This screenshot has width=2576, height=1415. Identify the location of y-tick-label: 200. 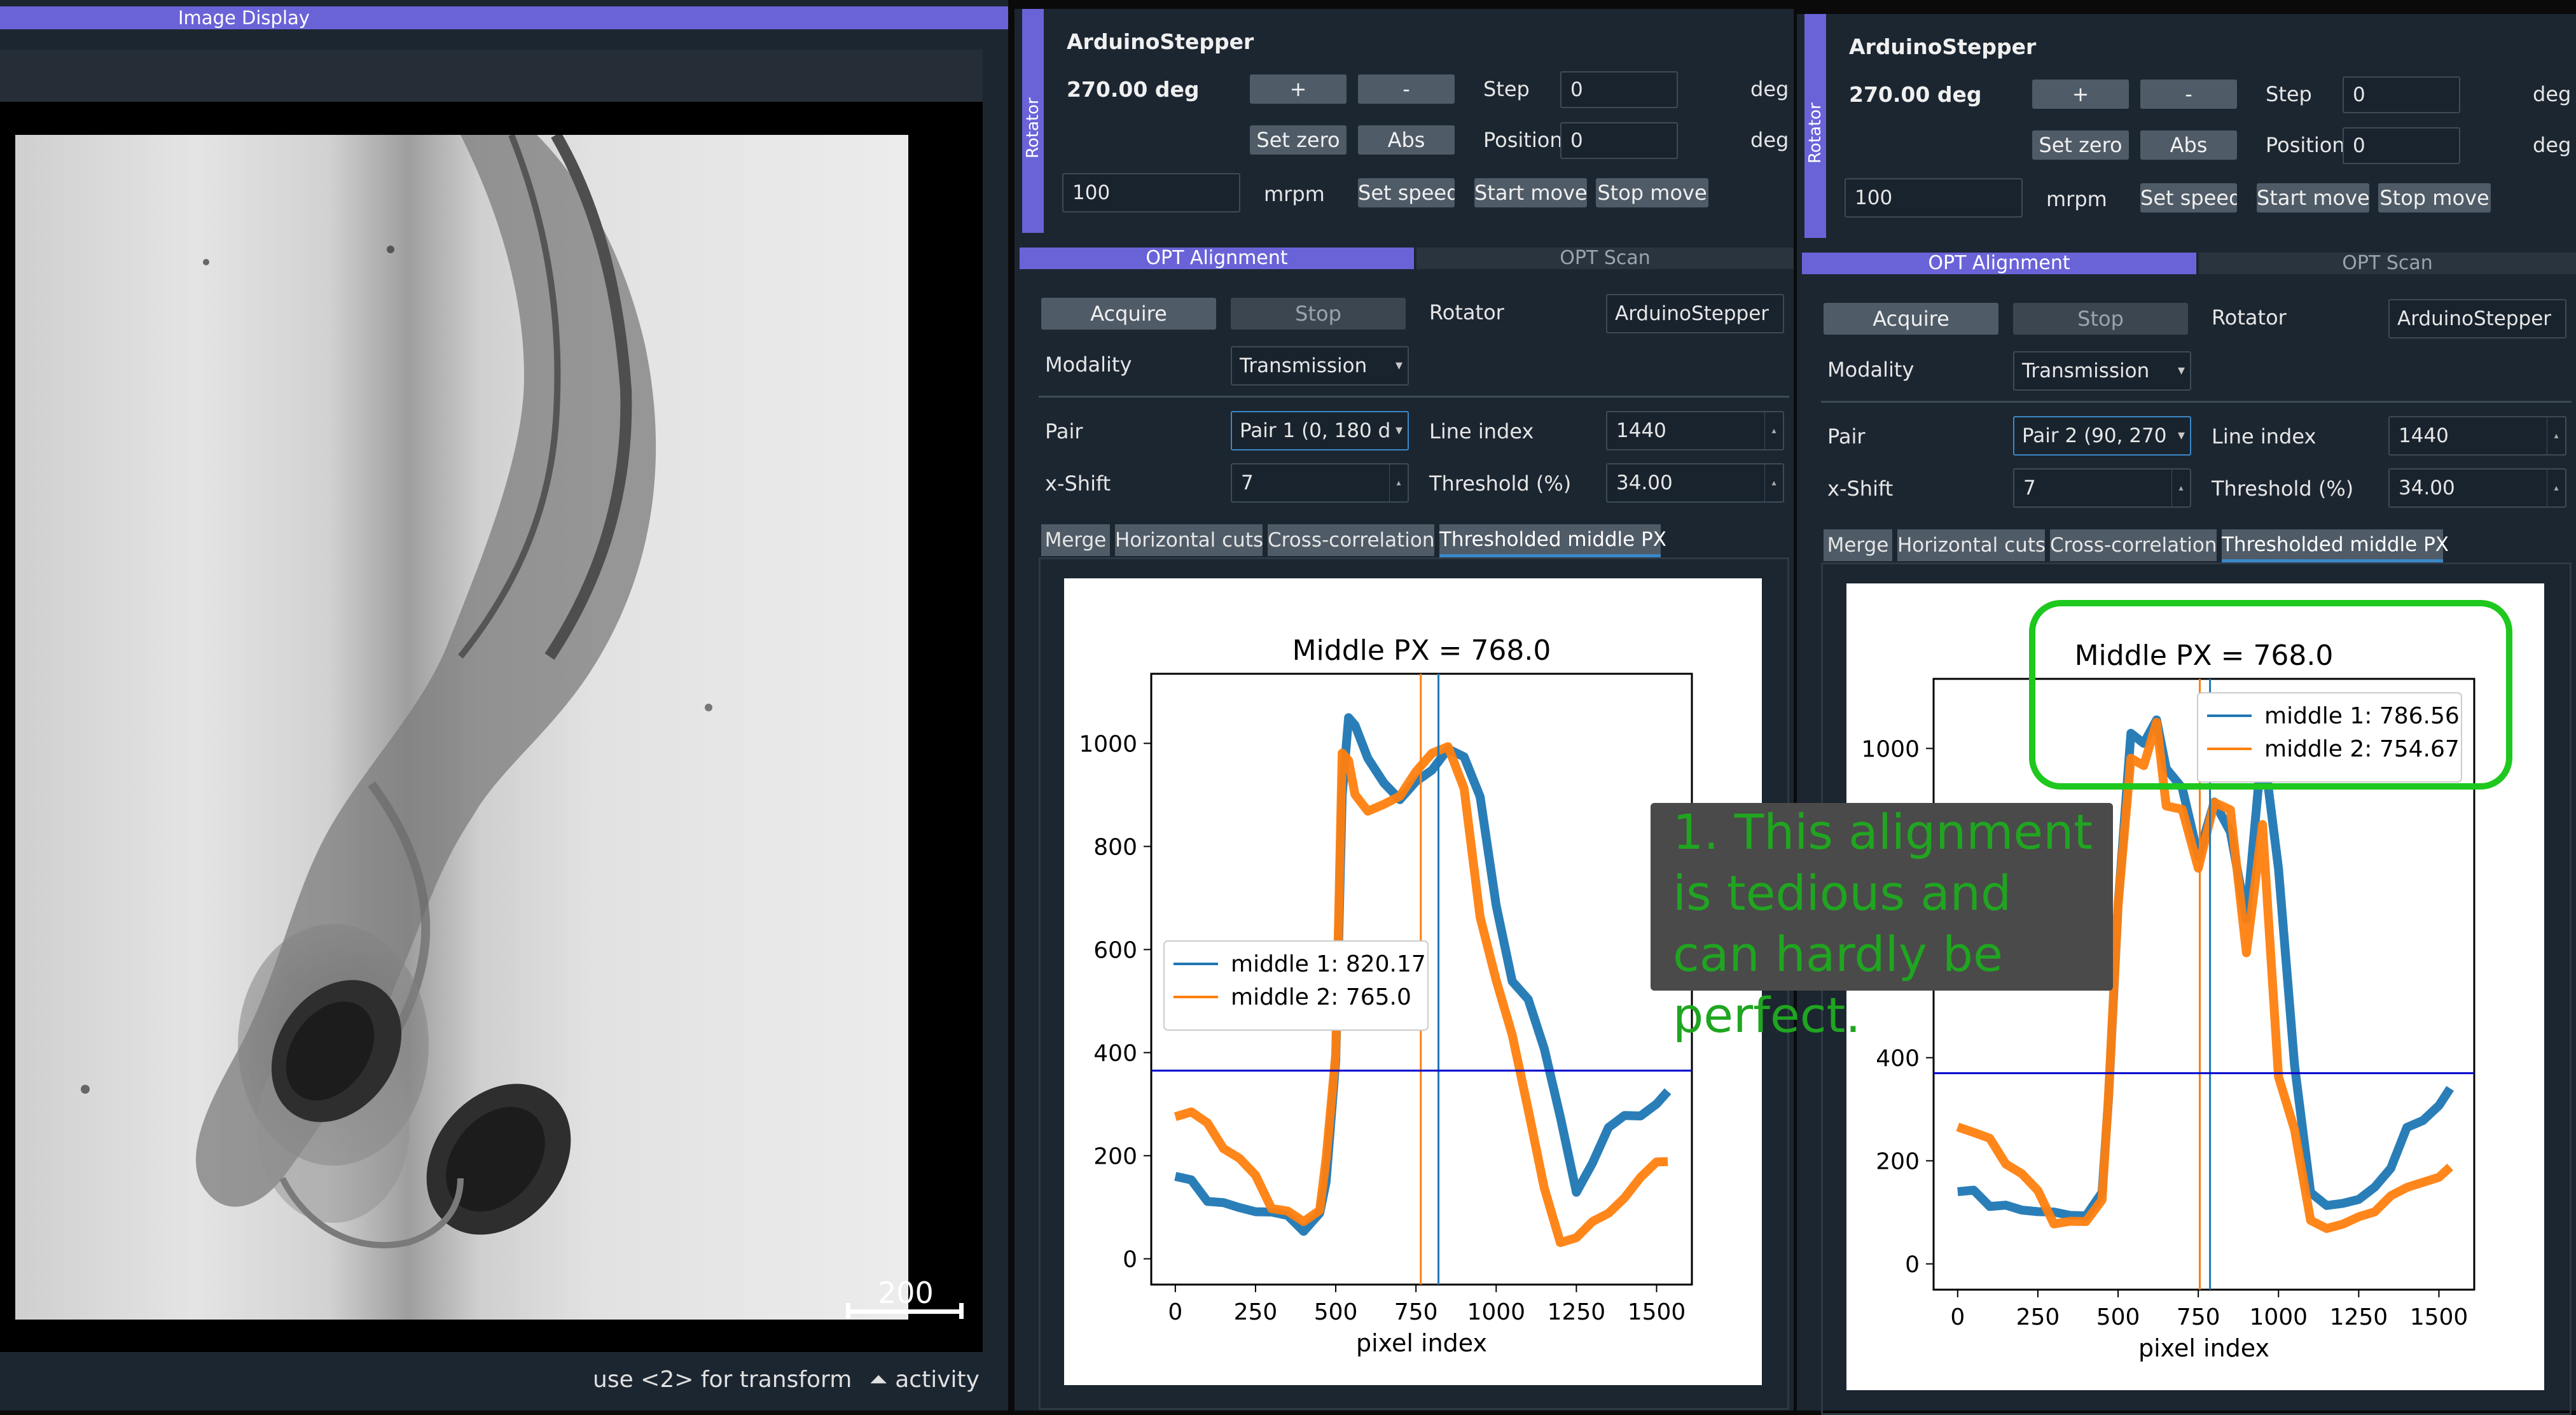
(1115, 1156).